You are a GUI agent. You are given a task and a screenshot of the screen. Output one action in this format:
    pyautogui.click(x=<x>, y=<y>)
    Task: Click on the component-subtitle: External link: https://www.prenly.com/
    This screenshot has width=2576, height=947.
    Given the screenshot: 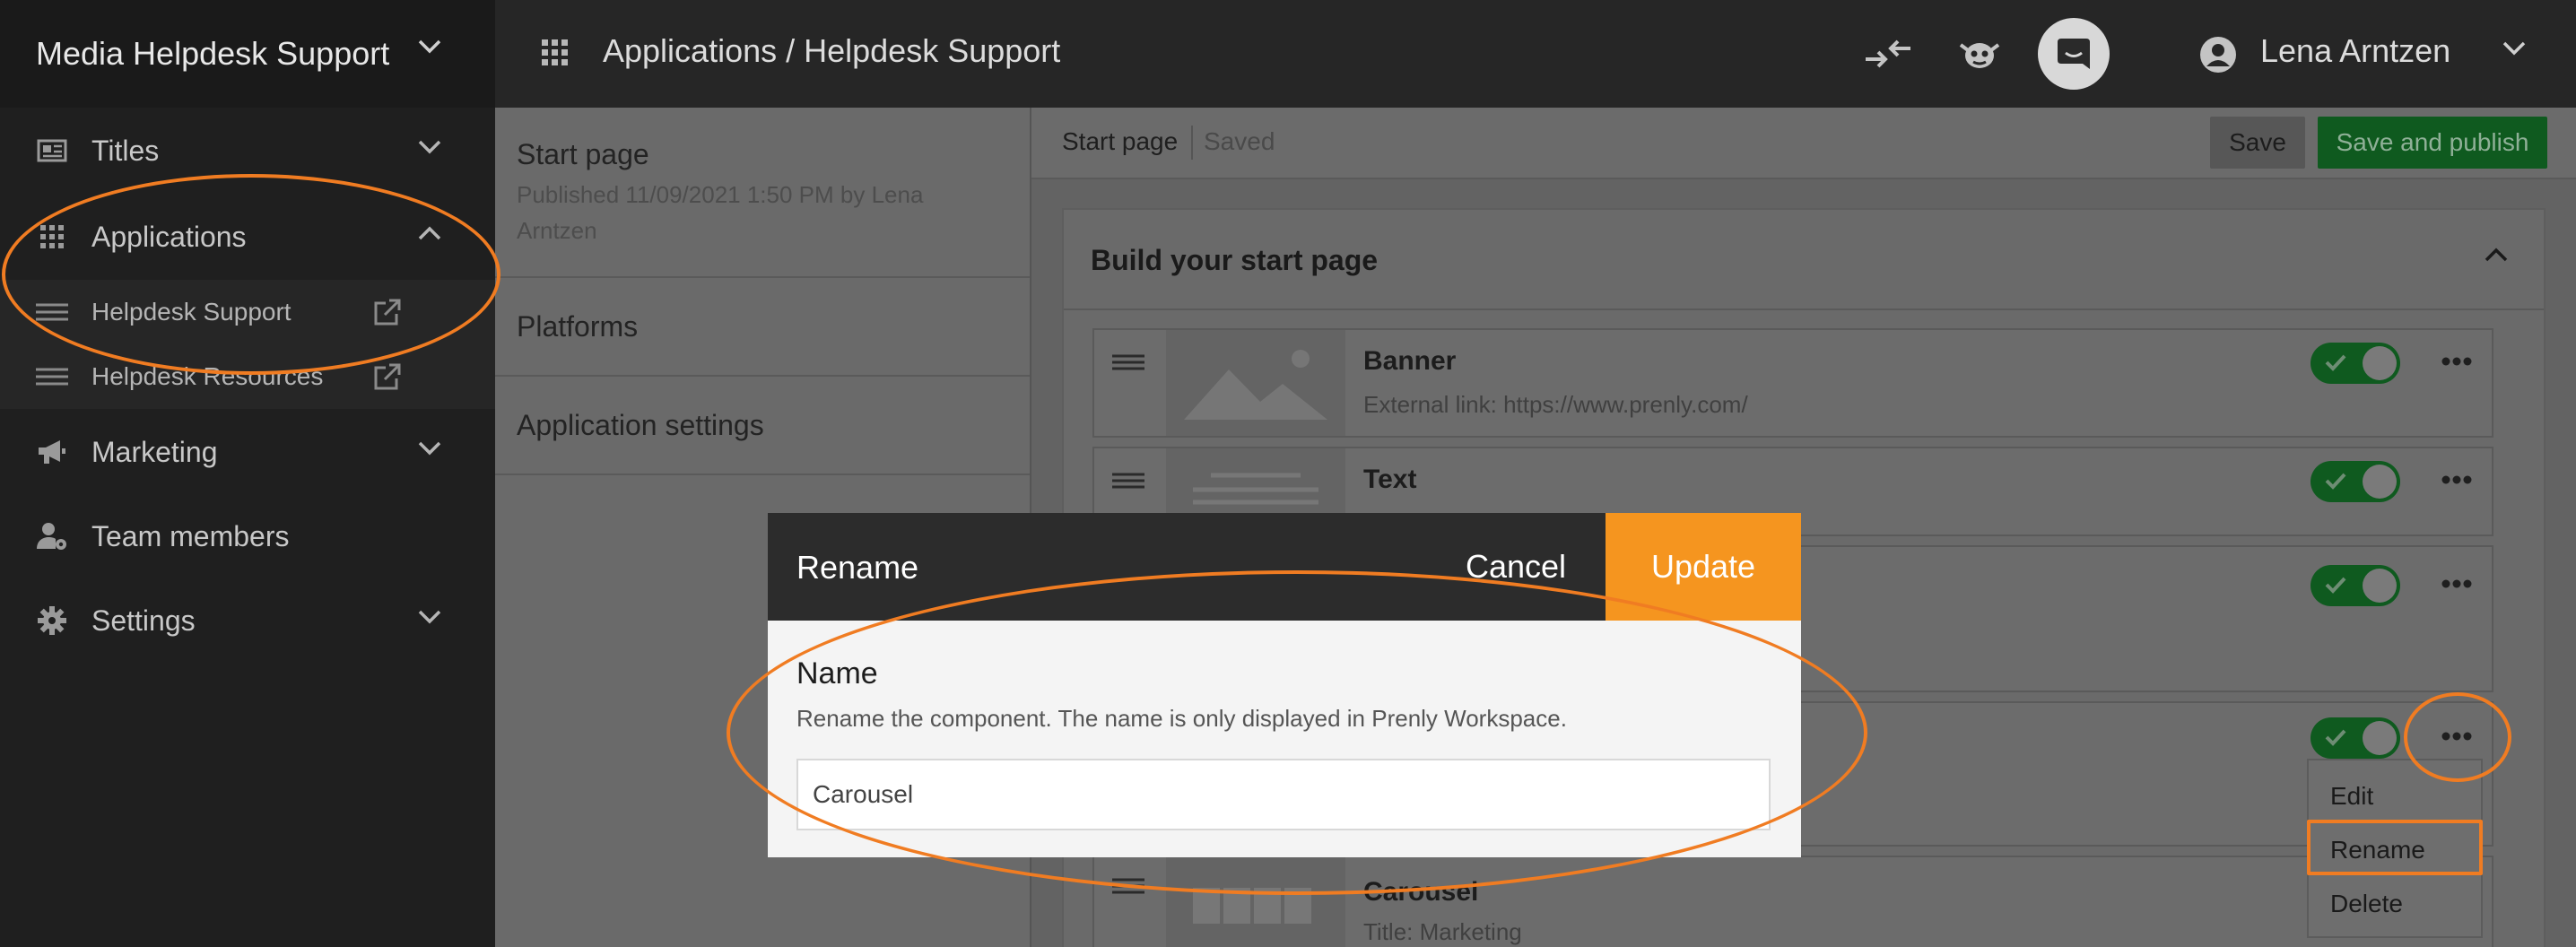 What is the action you would take?
    pyautogui.click(x=1555, y=404)
    